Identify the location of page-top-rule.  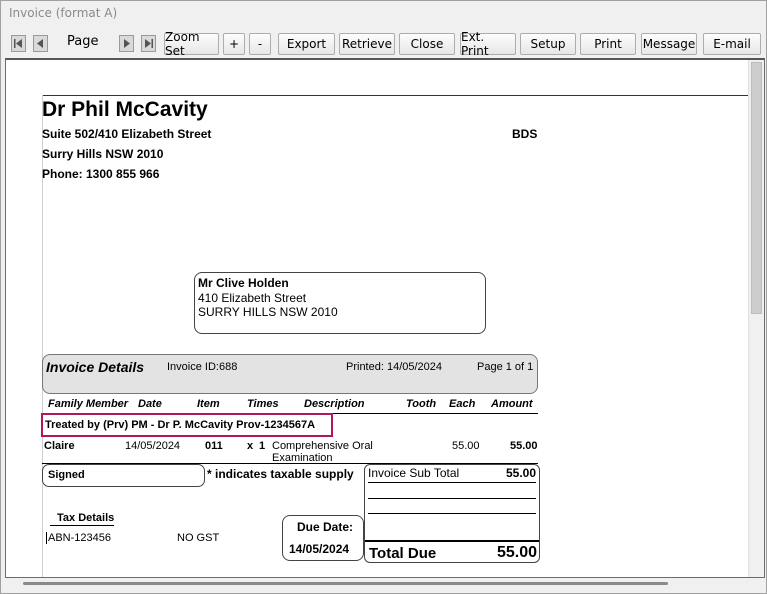
(396, 95).